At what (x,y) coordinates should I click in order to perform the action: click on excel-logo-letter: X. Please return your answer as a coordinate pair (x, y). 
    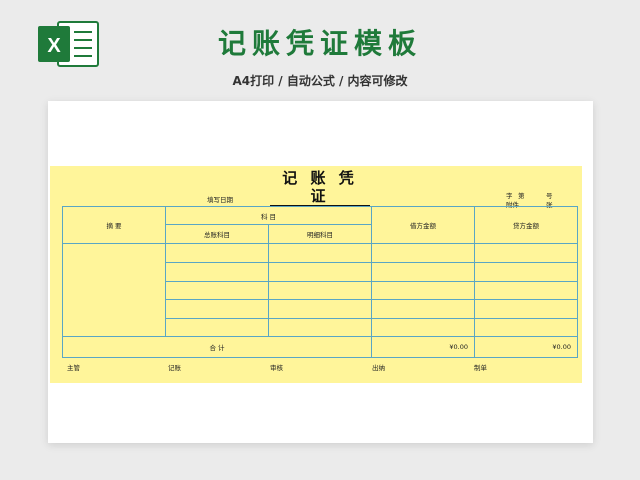
    Looking at the image, I should click on (54, 46).